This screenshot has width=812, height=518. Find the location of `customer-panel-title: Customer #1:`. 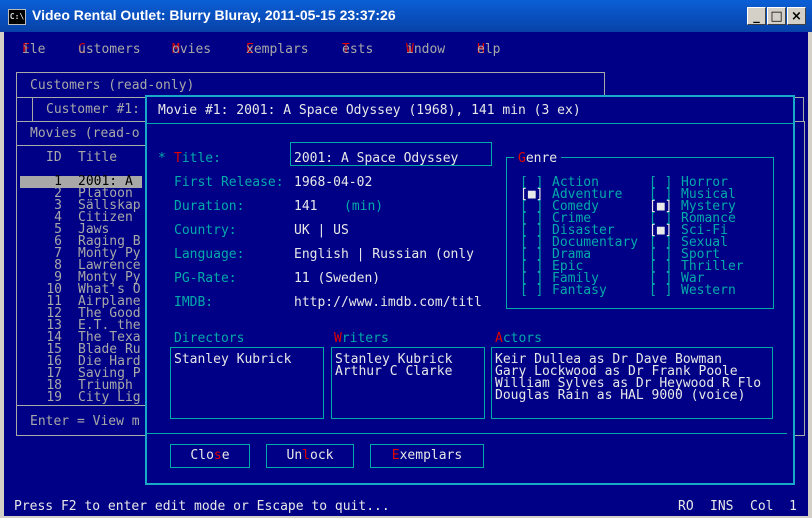

customer-panel-title: Customer #1: is located at coordinates (93, 109).